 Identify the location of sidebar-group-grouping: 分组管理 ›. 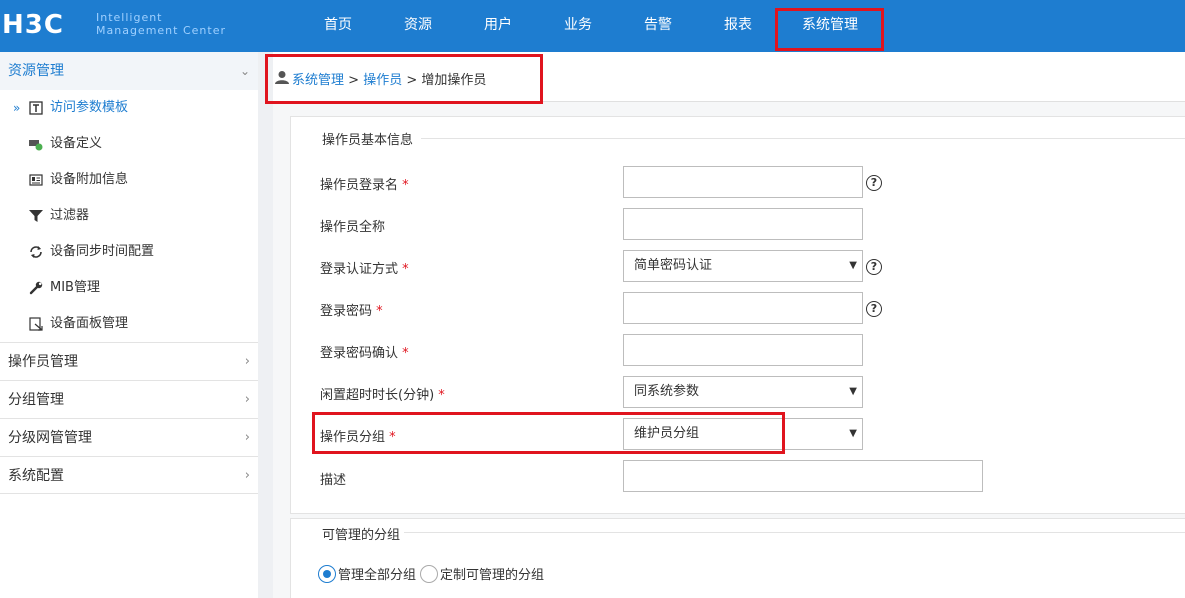
(129, 399).